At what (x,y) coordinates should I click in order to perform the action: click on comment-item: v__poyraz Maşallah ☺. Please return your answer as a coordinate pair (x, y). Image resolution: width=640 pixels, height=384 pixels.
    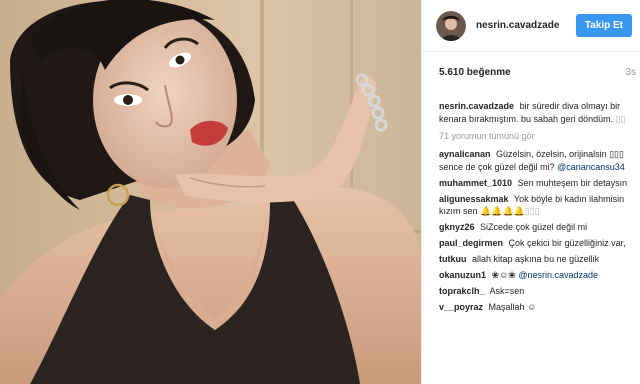
    Looking at the image, I should click on (533, 307).